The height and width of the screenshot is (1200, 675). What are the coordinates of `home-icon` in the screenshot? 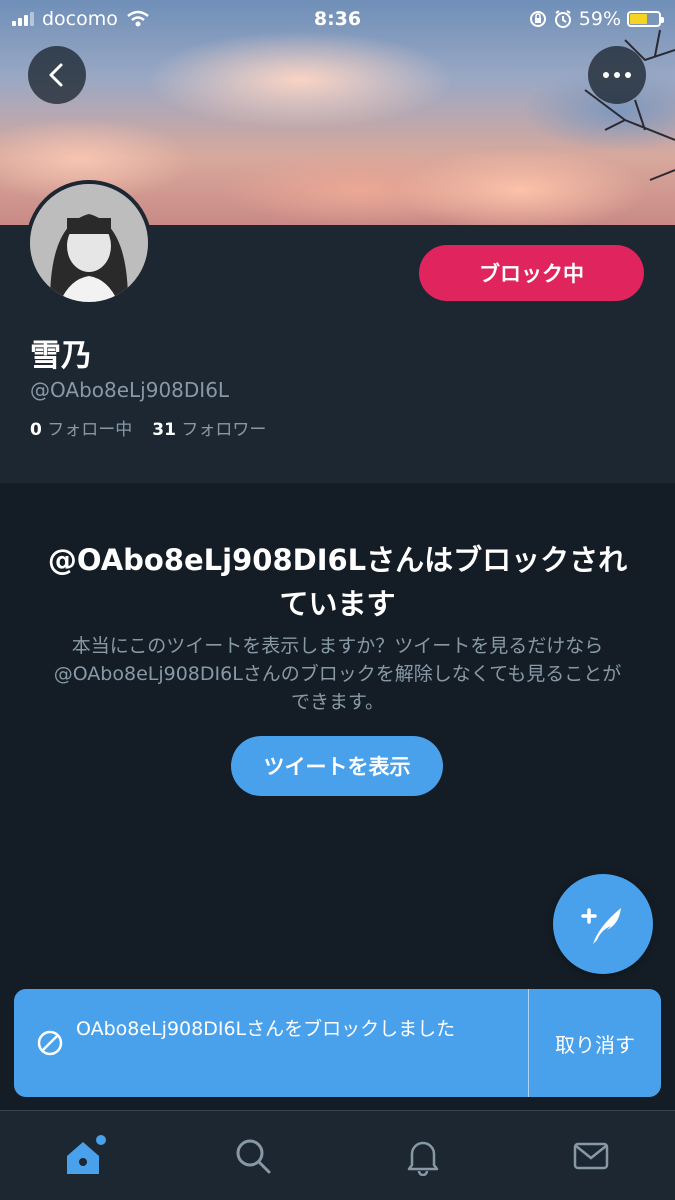 It's located at (86, 1154).